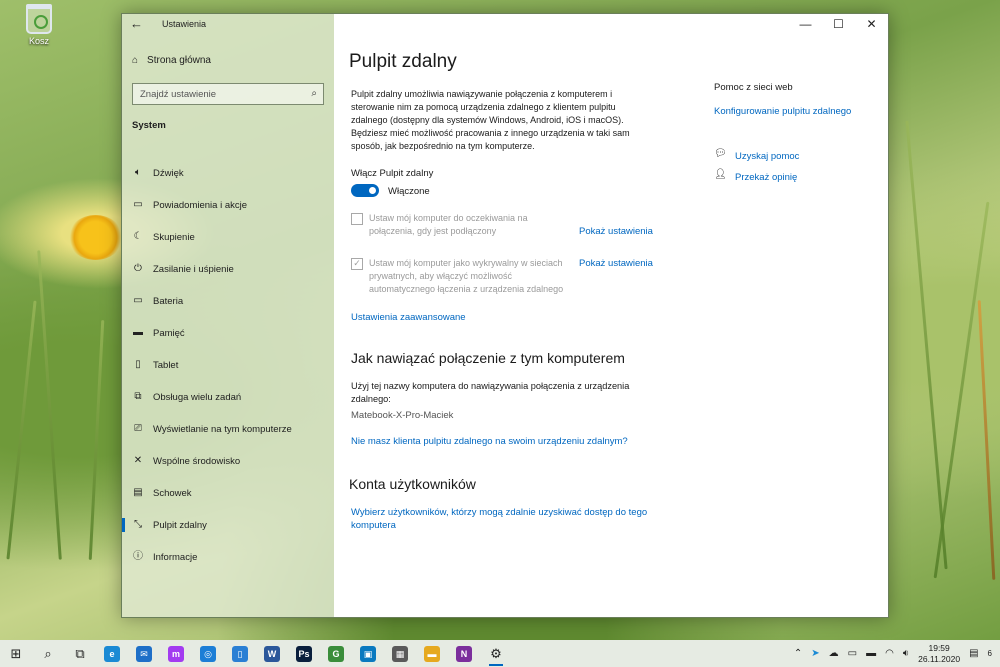  What do you see at coordinates (228, 173) in the screenshot?
I see `sidebar-item-speaker: 🔈︎ Dźwięk` at bounding box center [228, 173].